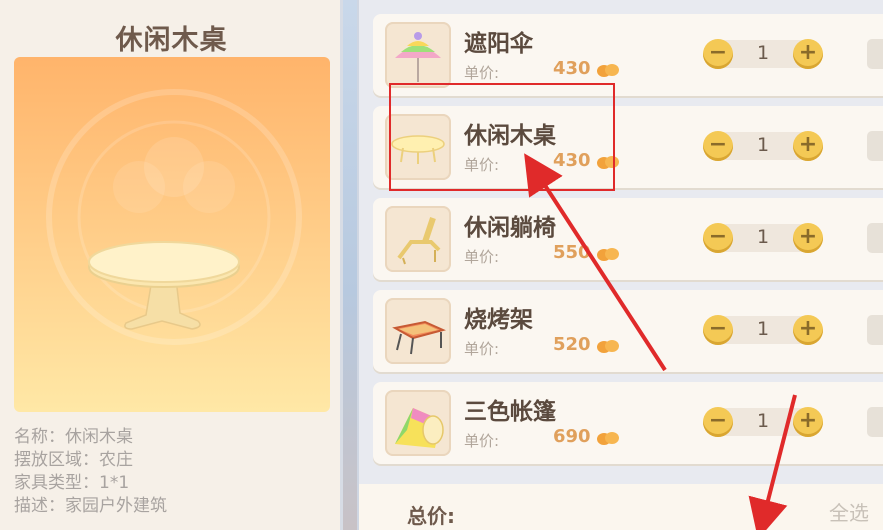 The height and width of the screenshot is (530, 883). What do you see at coordinates (628, 423) in the screenshot?
I see `list-item: 三色帐篷 单价: 690 − 1 +` at bounding box center [628, 423].